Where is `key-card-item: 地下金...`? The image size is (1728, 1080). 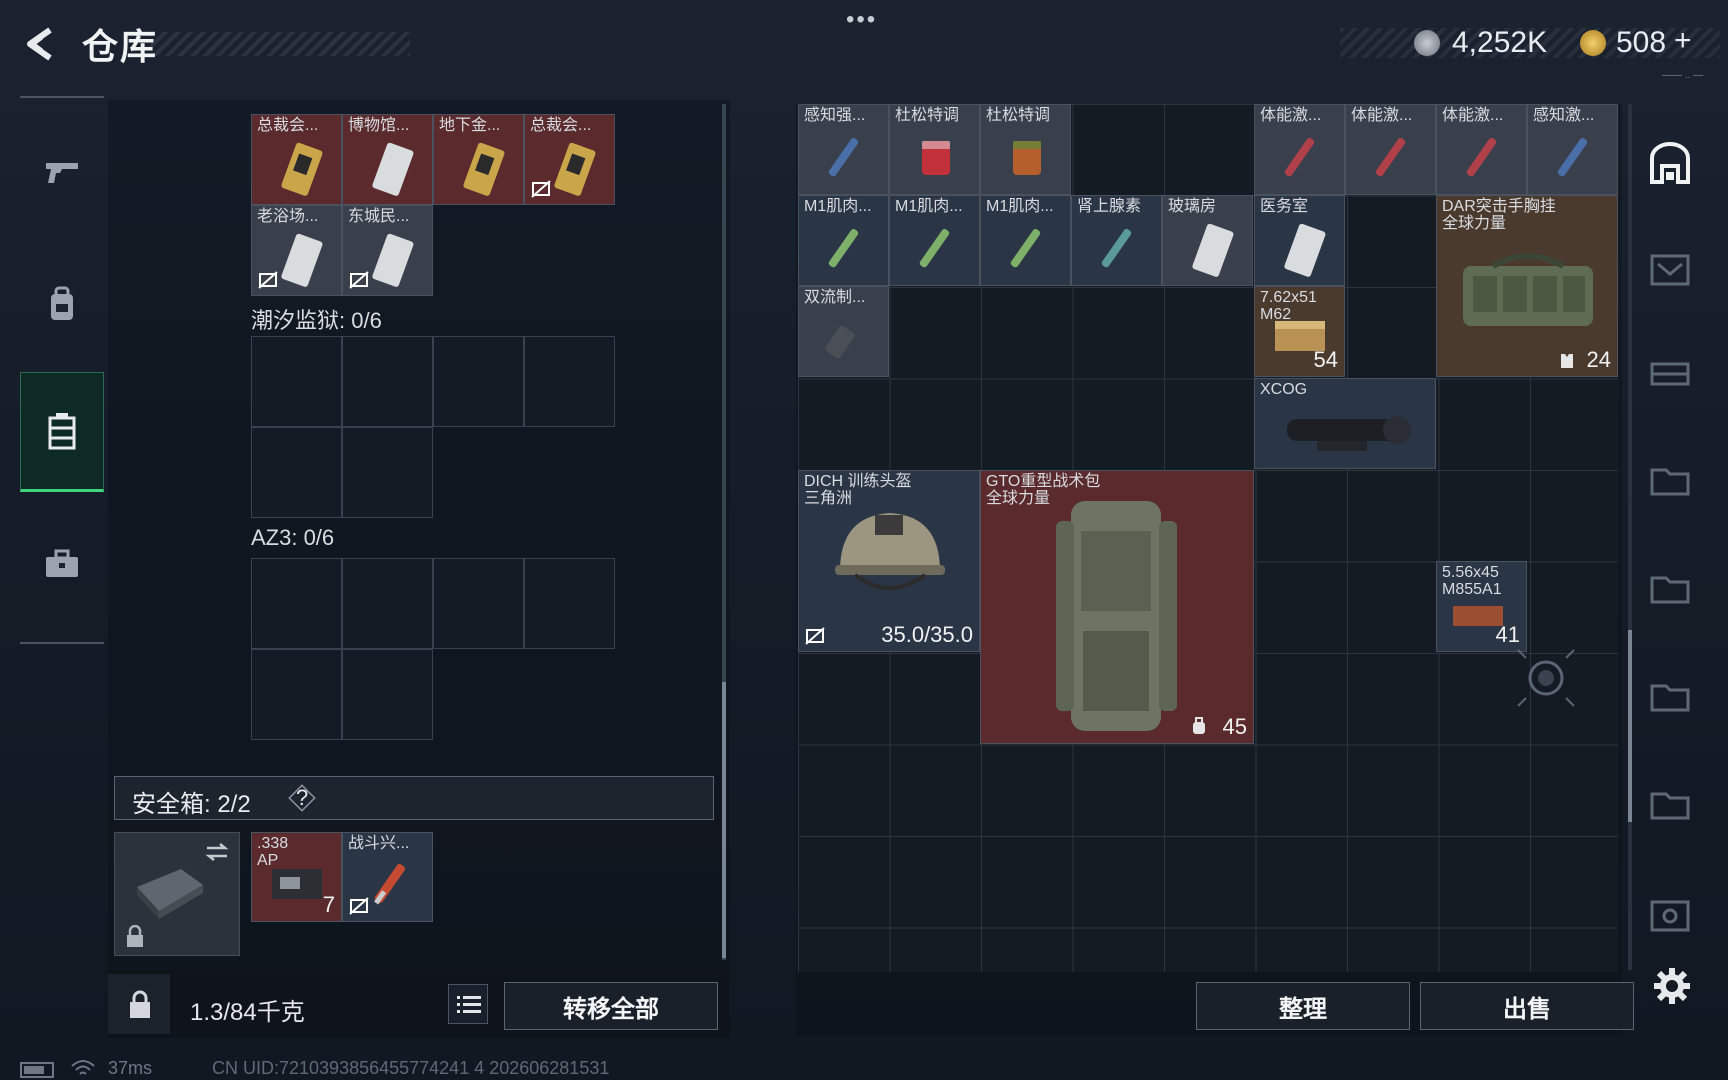
key-card-item: 地下金... is located at coordinates (478, 159).